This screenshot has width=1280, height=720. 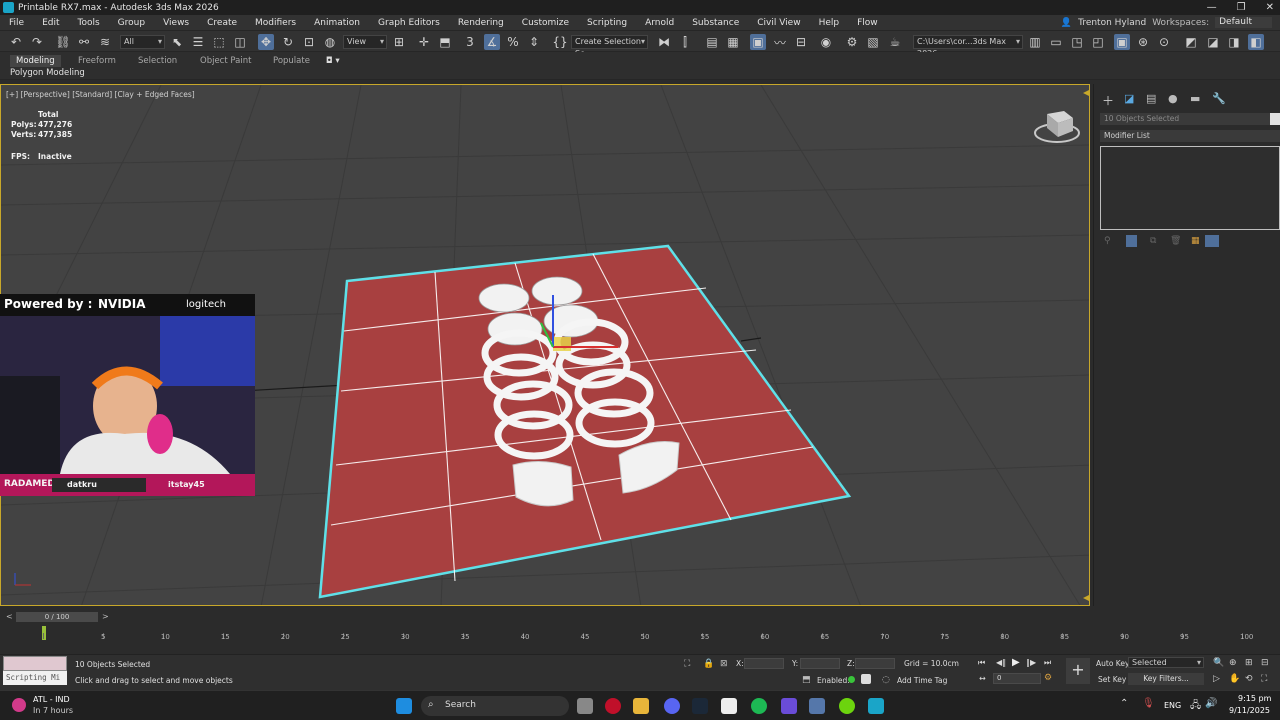 I want to click on tab-populate: Populate, so click(x=291, y=61).